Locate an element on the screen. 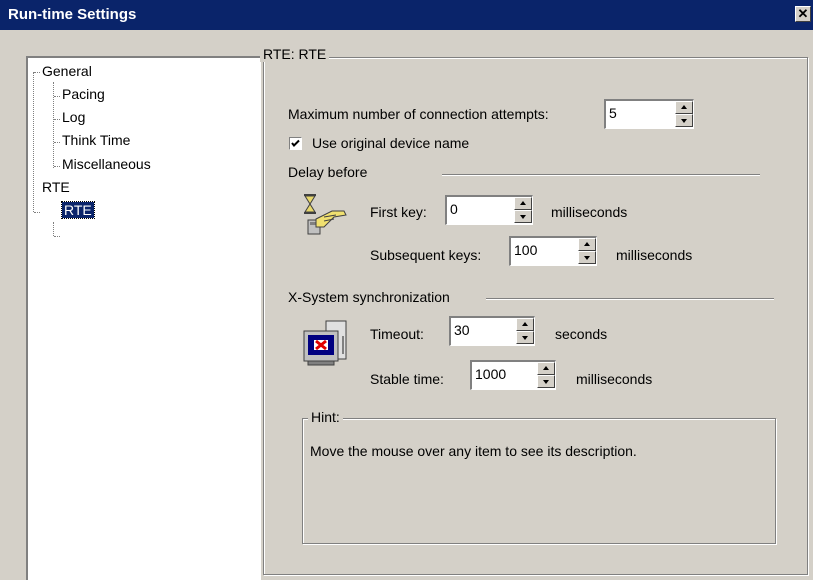 Image resolution: width=813 pixels, height=580 pixels. tree-item-think-time: Think Time is located at coordinates (96, 140).